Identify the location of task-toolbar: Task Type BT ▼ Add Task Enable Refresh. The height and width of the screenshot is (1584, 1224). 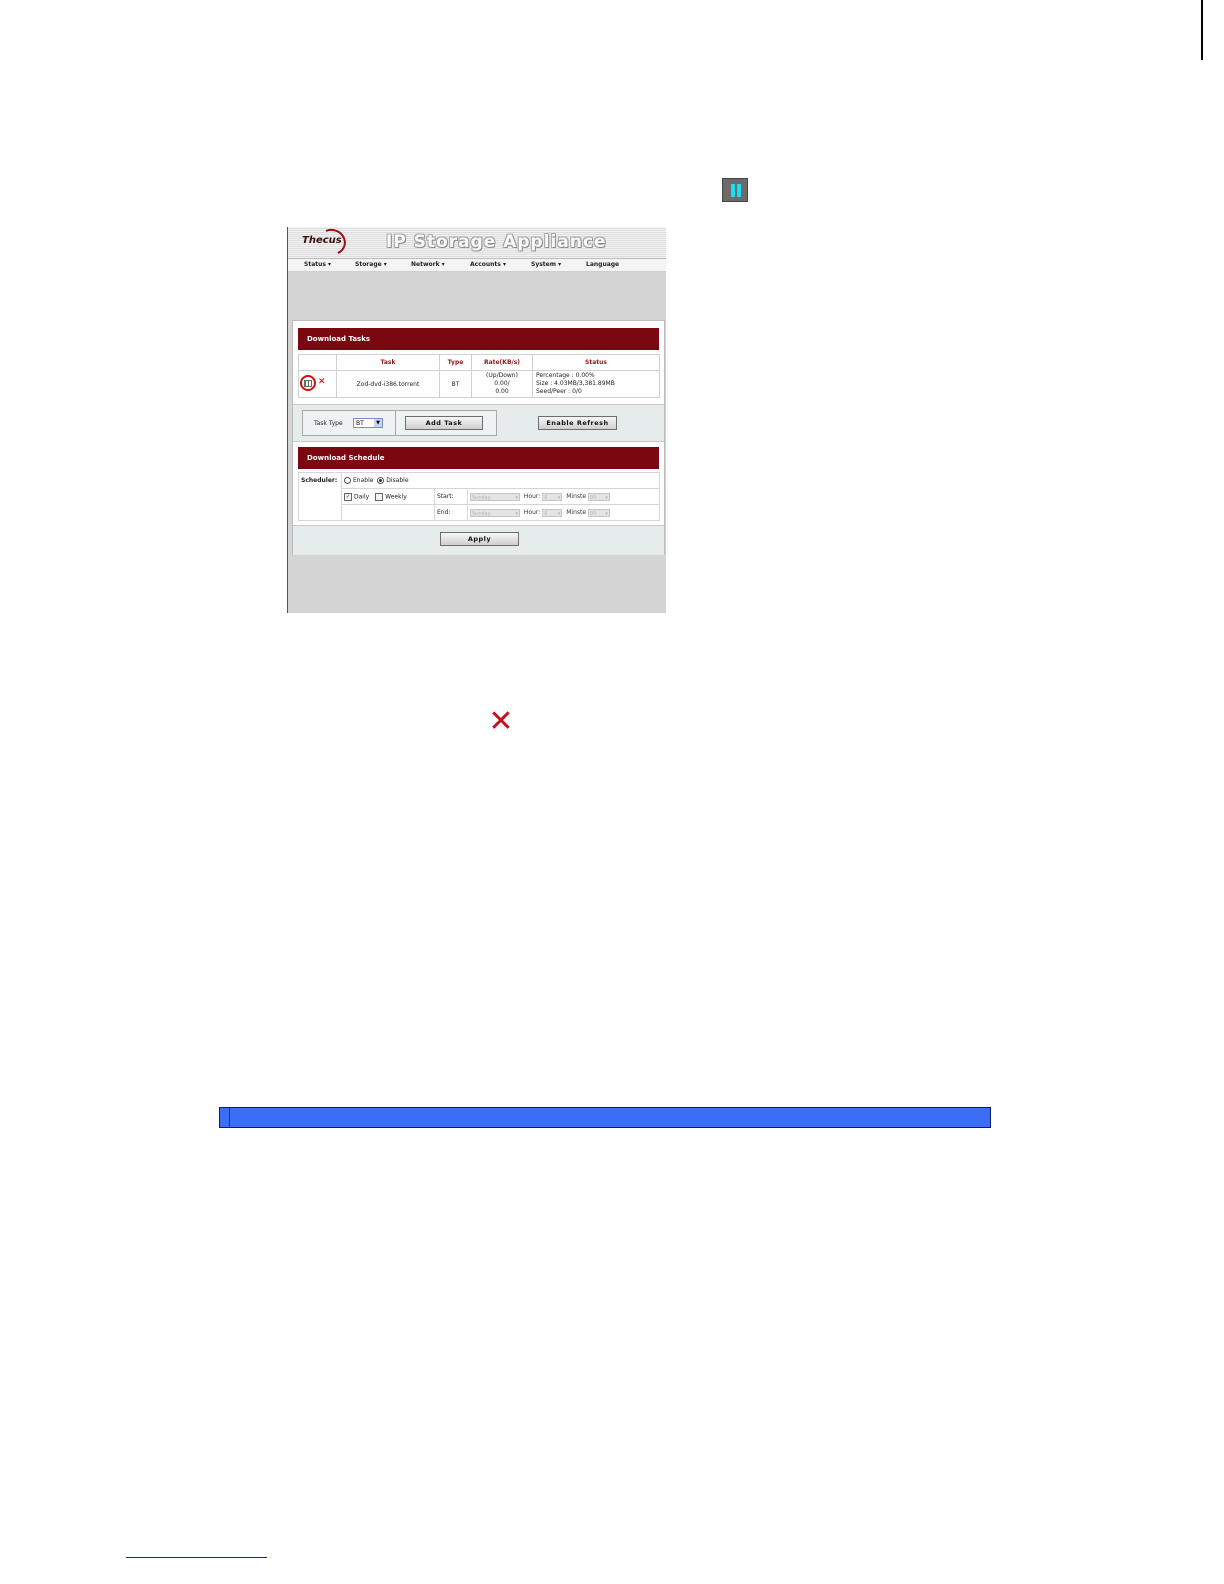
(478, 423).